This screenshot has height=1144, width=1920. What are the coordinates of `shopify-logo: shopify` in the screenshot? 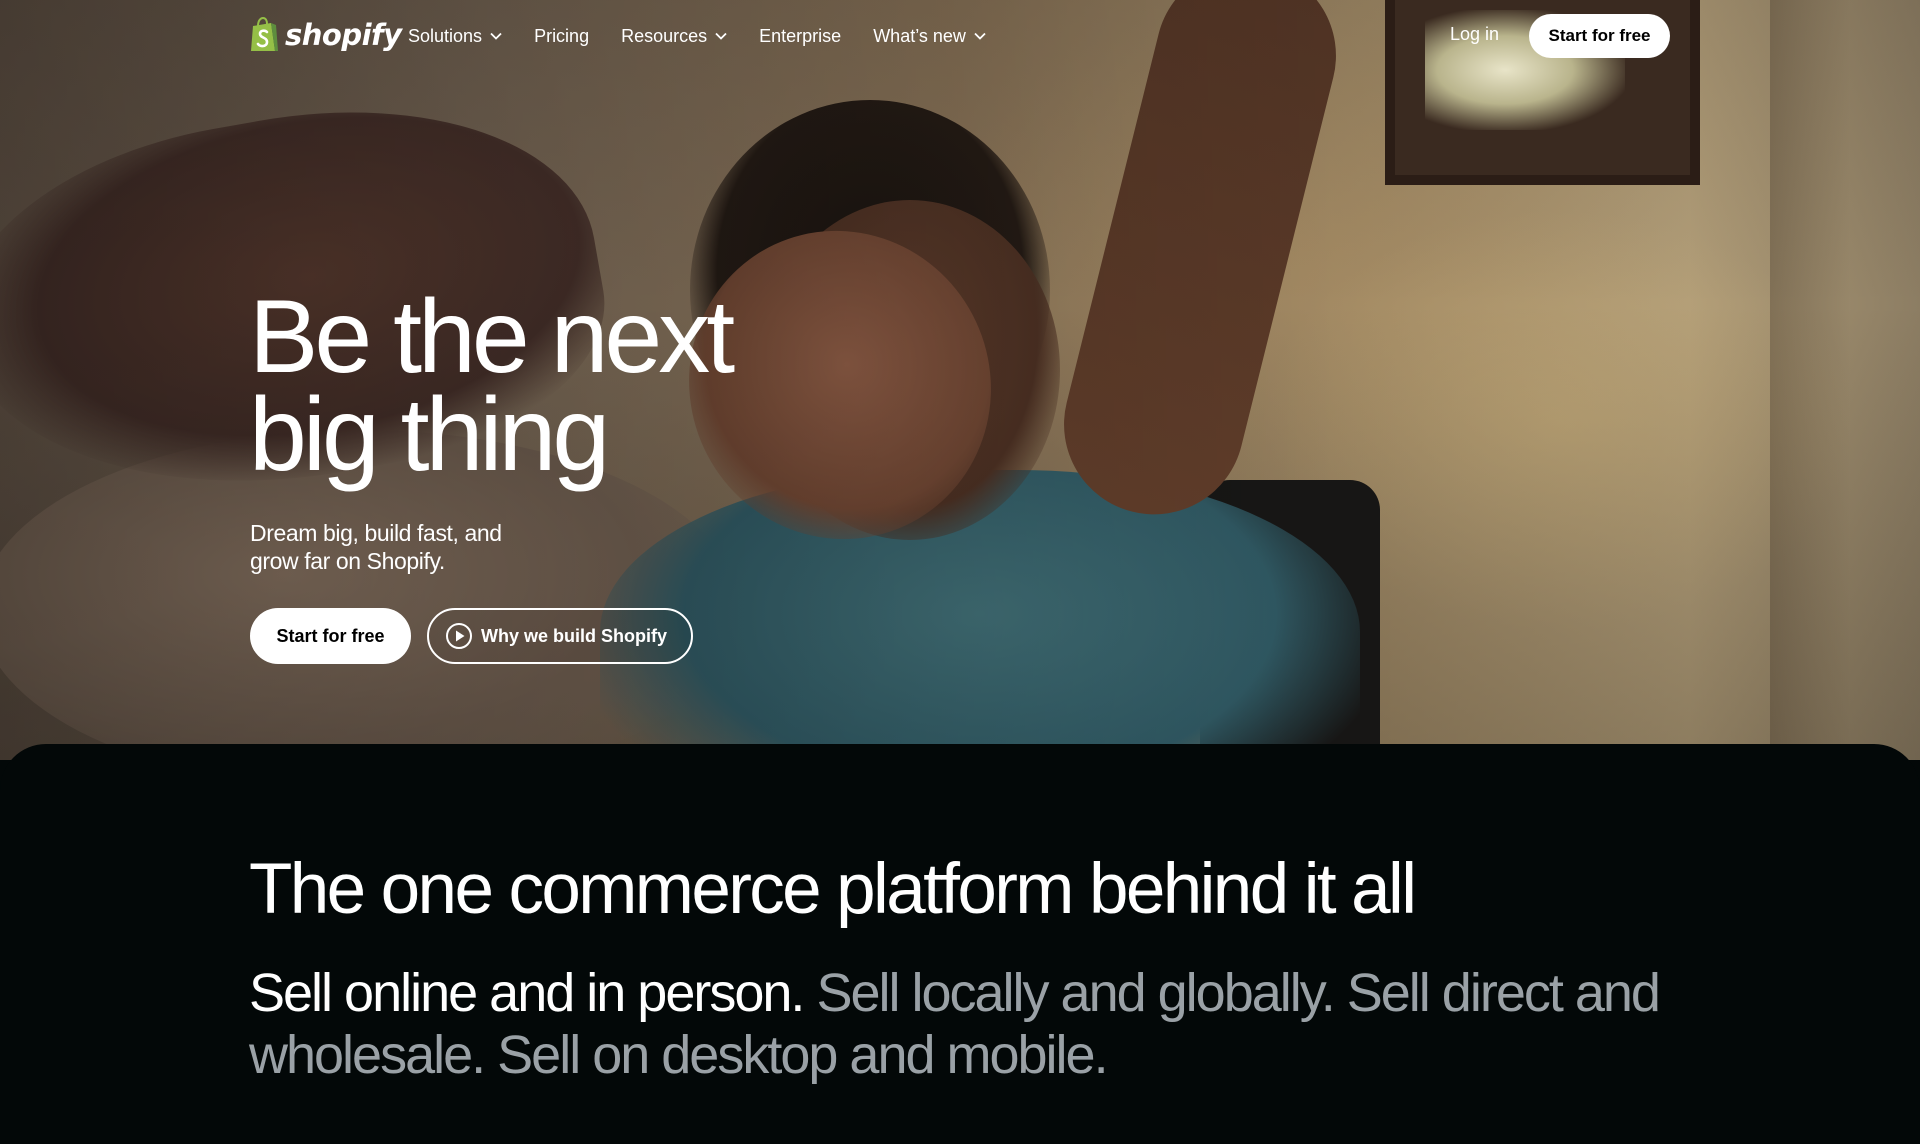 It's located at (325, 35).